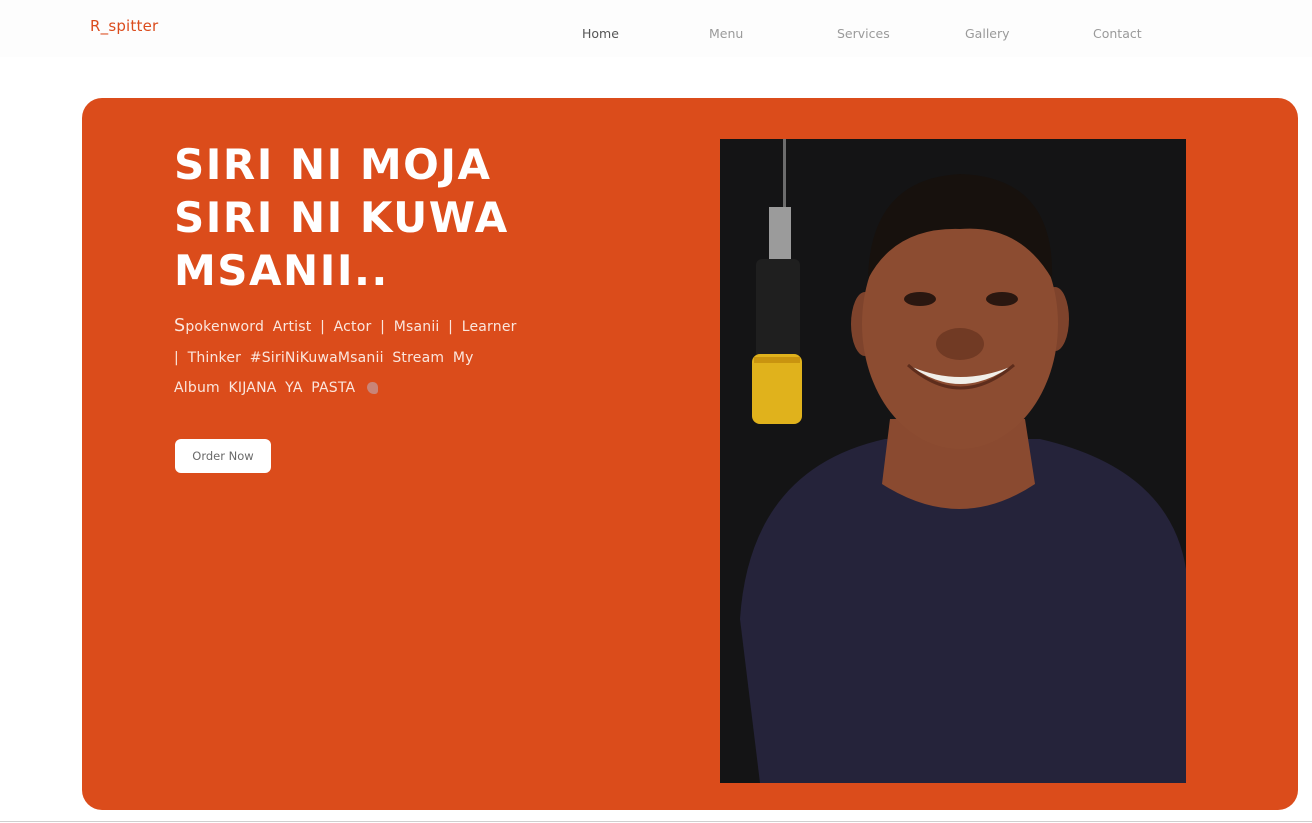 The image size is (1312, 823). Describe the element at coordinates (223, 456) in the screenshot. I see `order-now-button: Order Now` at that location.